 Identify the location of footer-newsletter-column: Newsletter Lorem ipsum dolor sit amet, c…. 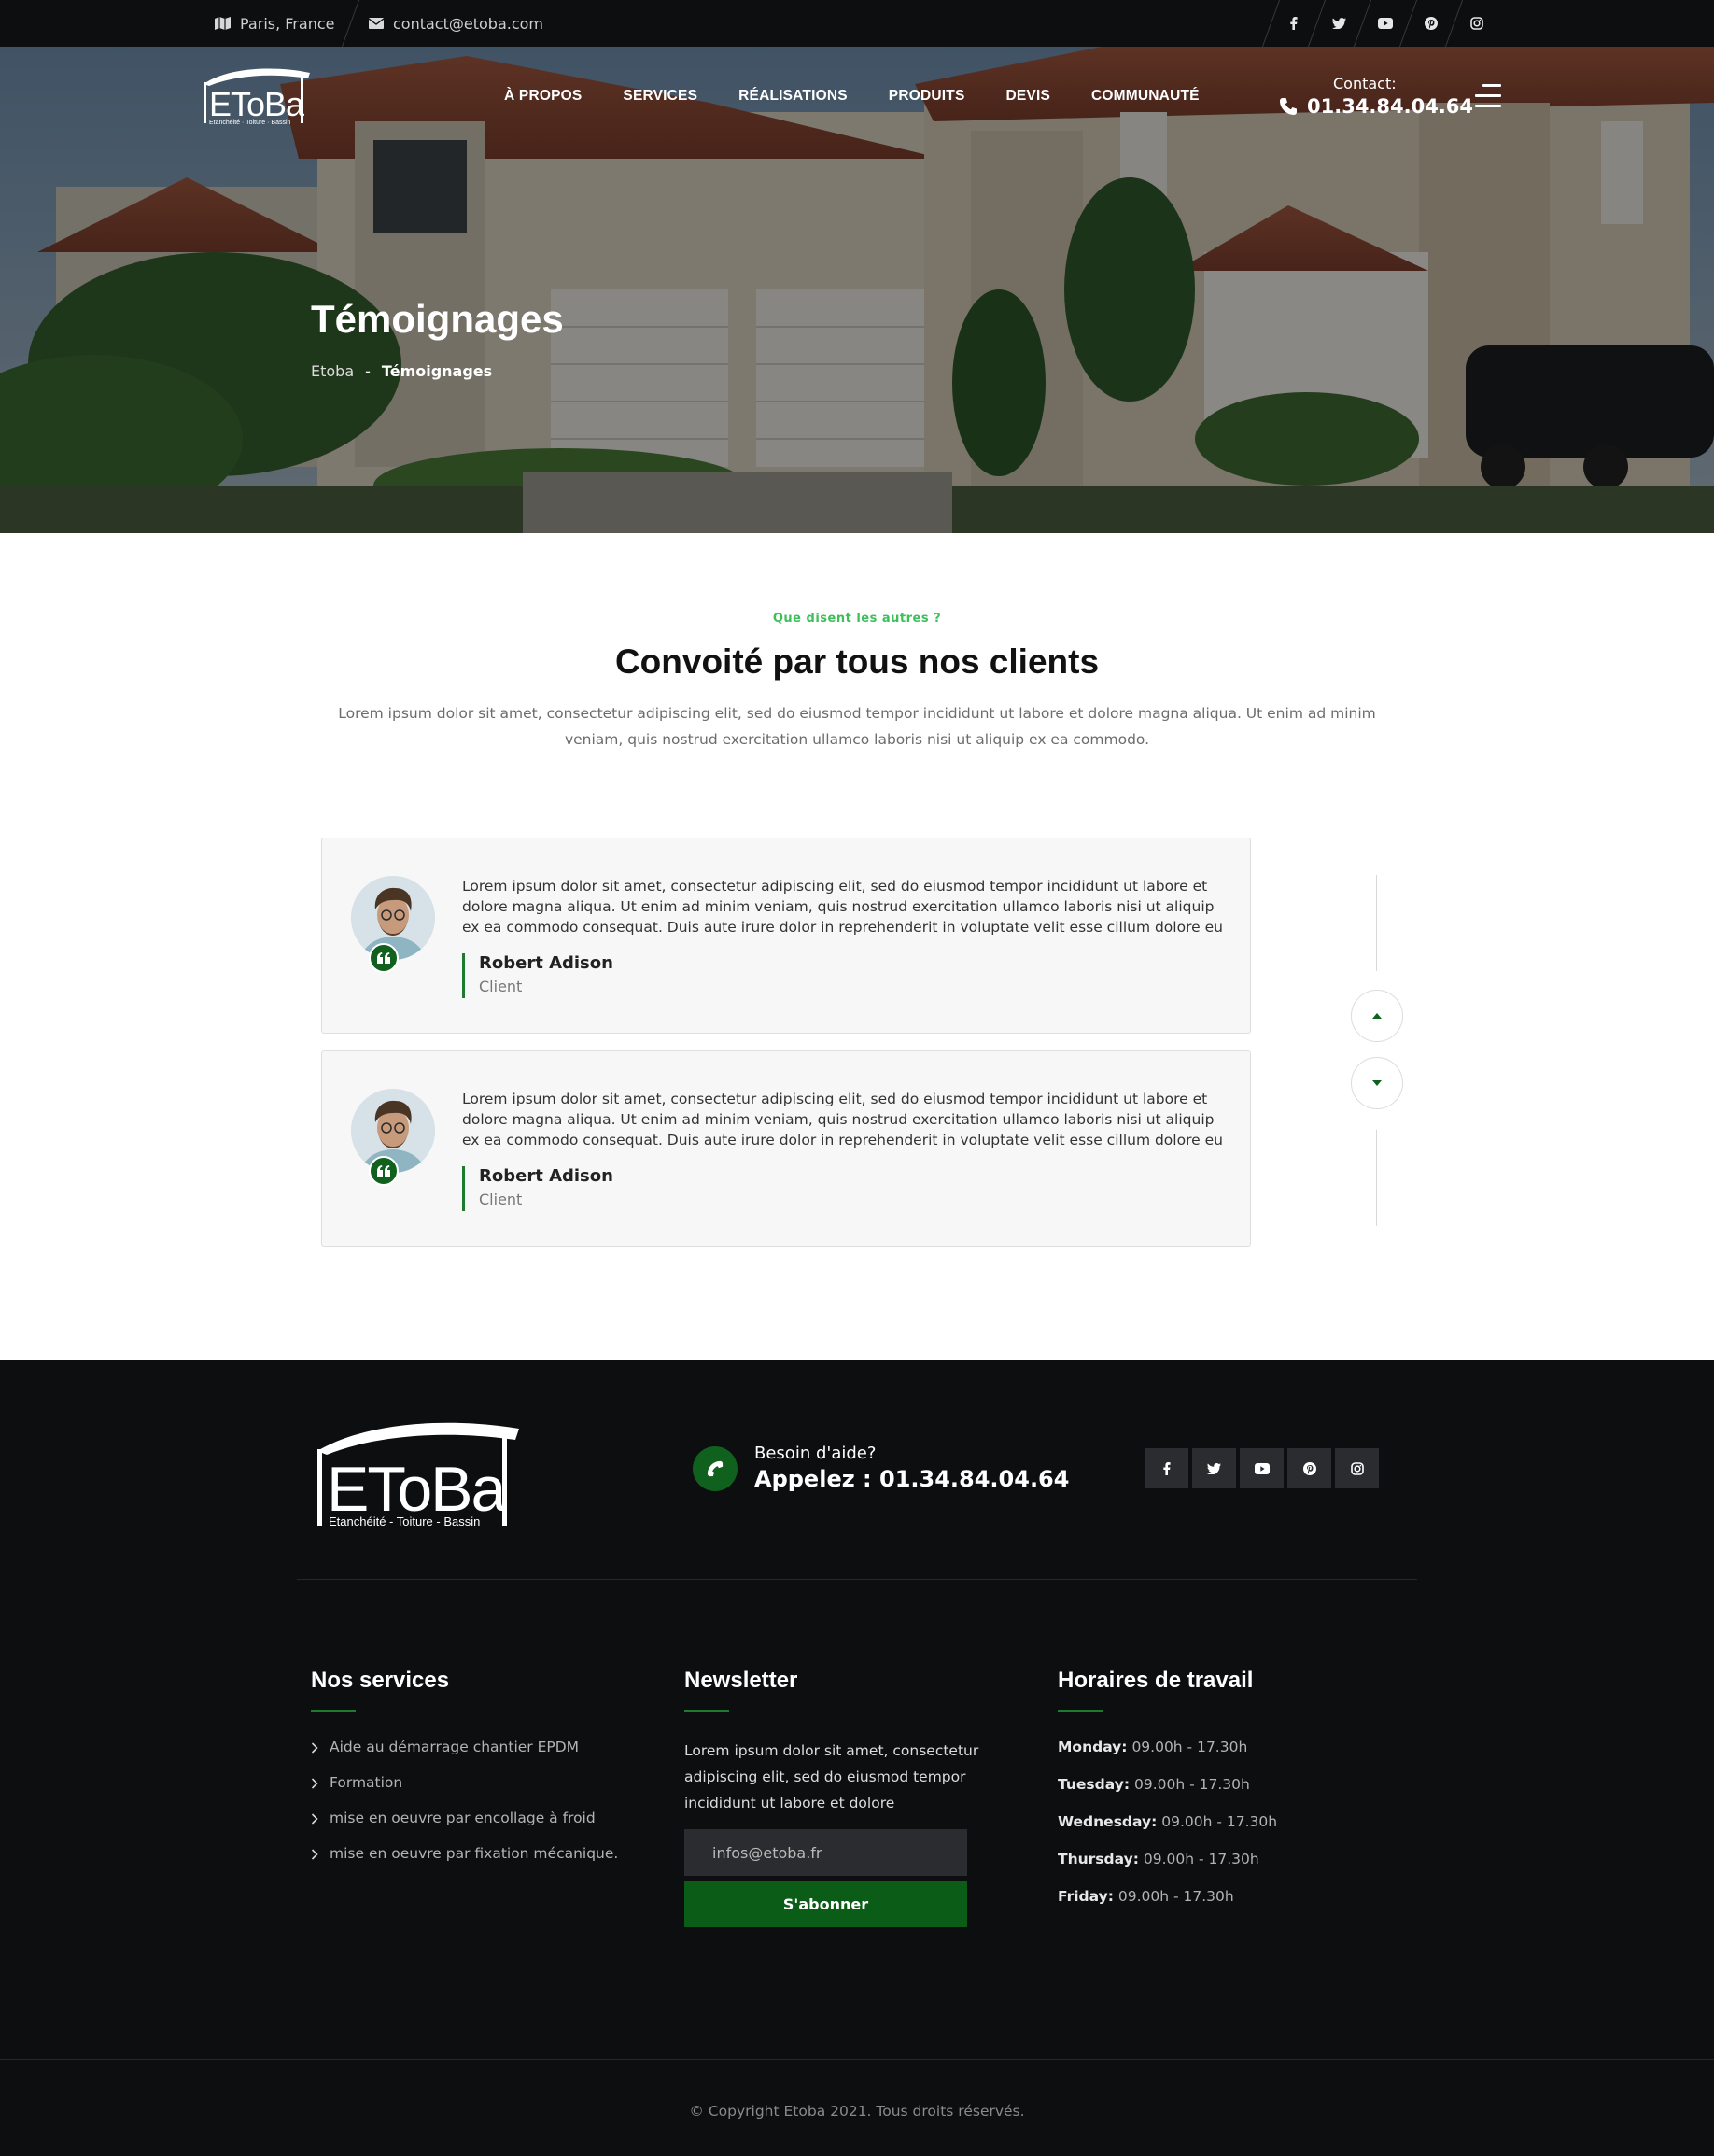
(834, 1797).